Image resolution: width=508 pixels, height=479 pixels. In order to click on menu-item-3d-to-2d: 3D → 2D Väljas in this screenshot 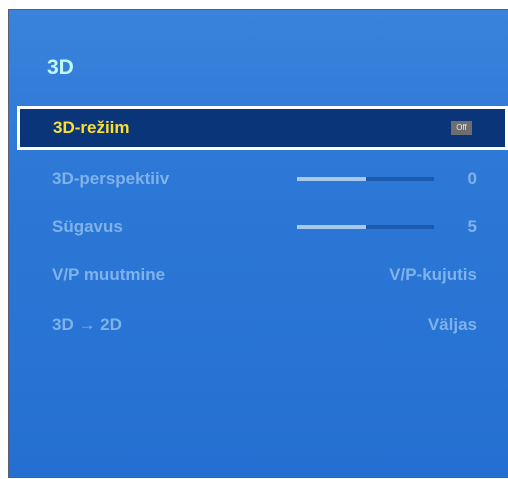, I will do `click(262, 325)`.